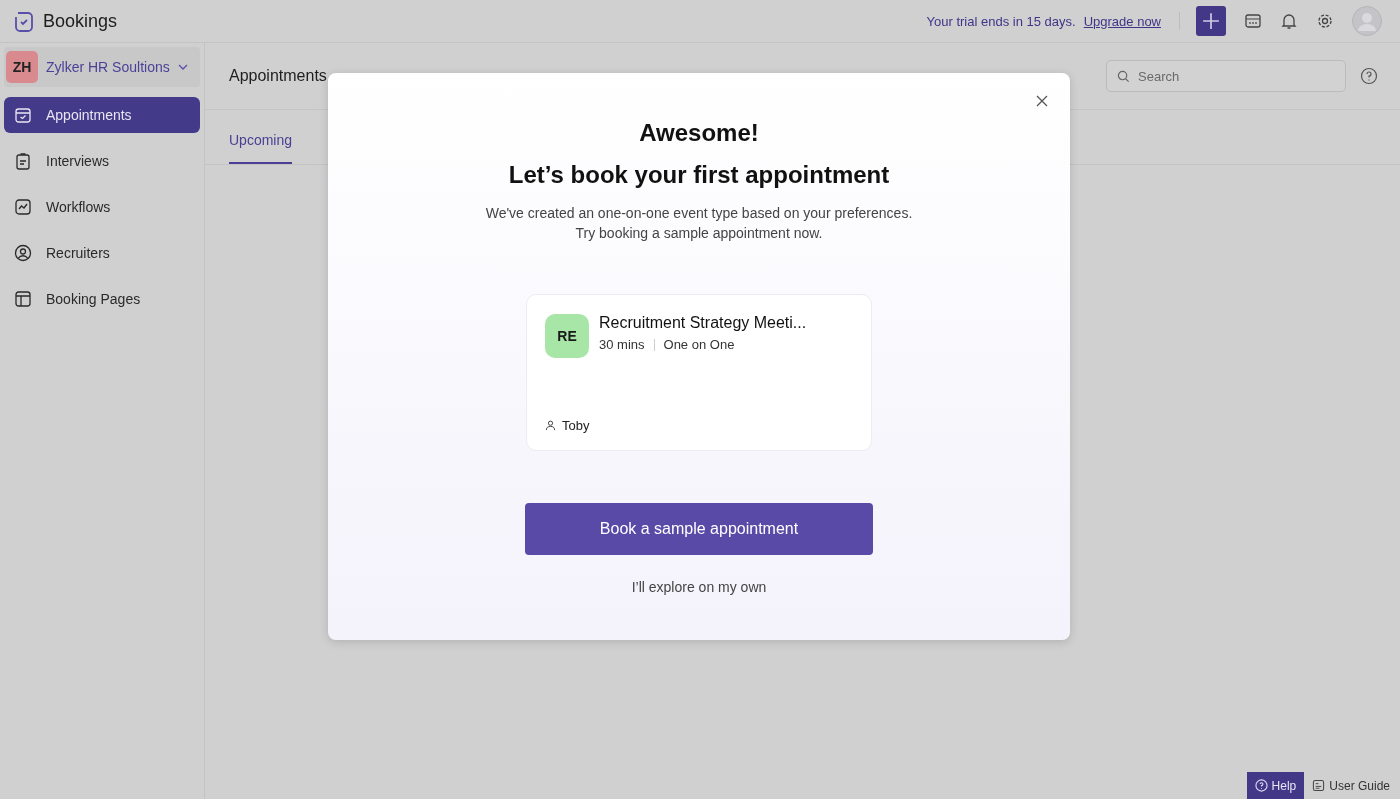 This screenshot has height=799, width=1400. Describe the element at coordinates (1226, 76) in the screenshot. I see `search-field: Search` at that location.